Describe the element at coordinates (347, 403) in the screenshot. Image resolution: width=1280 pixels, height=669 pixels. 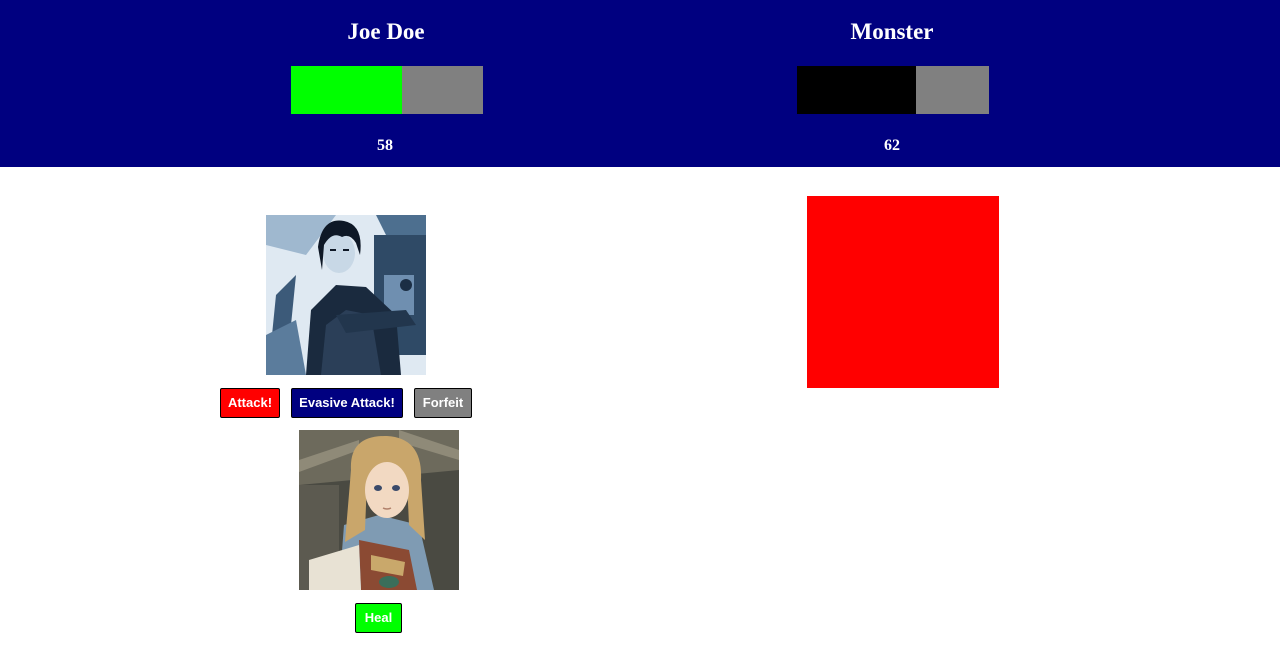
I see `evasive-attack-button: Evasive Attack!` at that location.